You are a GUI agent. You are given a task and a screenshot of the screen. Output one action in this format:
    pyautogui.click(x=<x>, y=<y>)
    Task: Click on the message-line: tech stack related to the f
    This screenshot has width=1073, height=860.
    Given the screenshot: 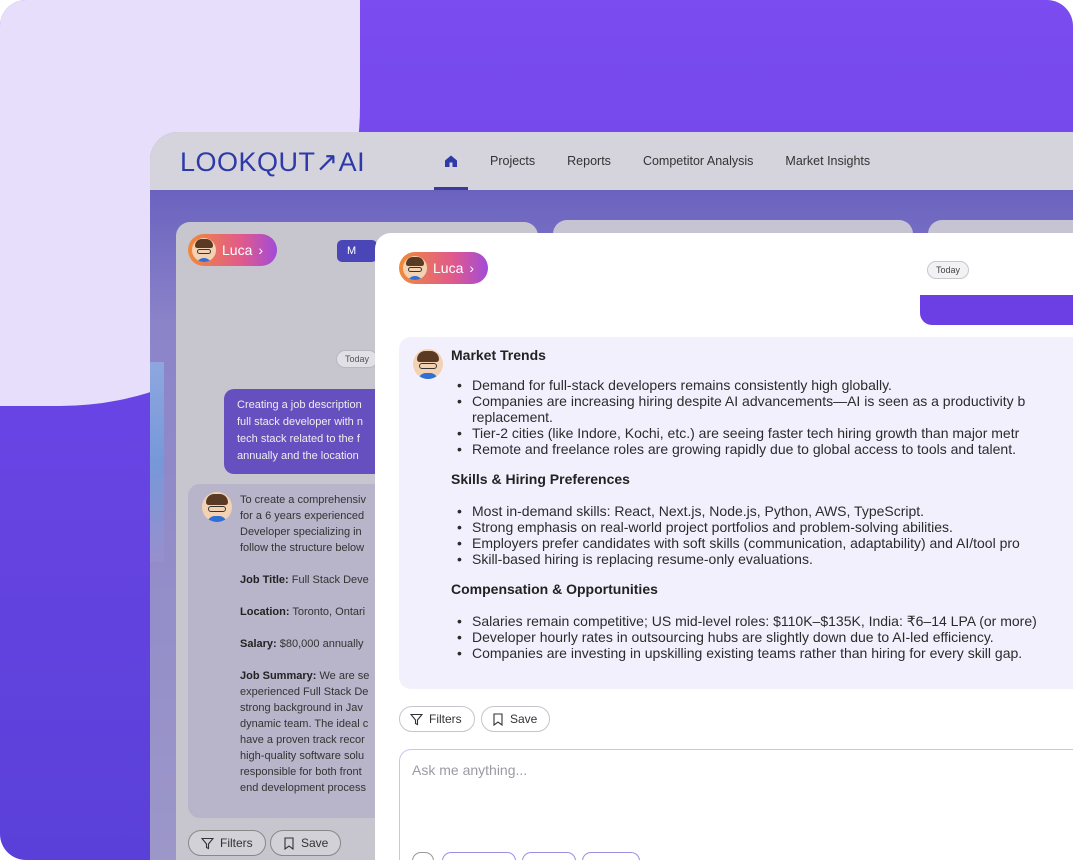 What is the action you would take?
    pyautogui.click(x=298, y=439)
    